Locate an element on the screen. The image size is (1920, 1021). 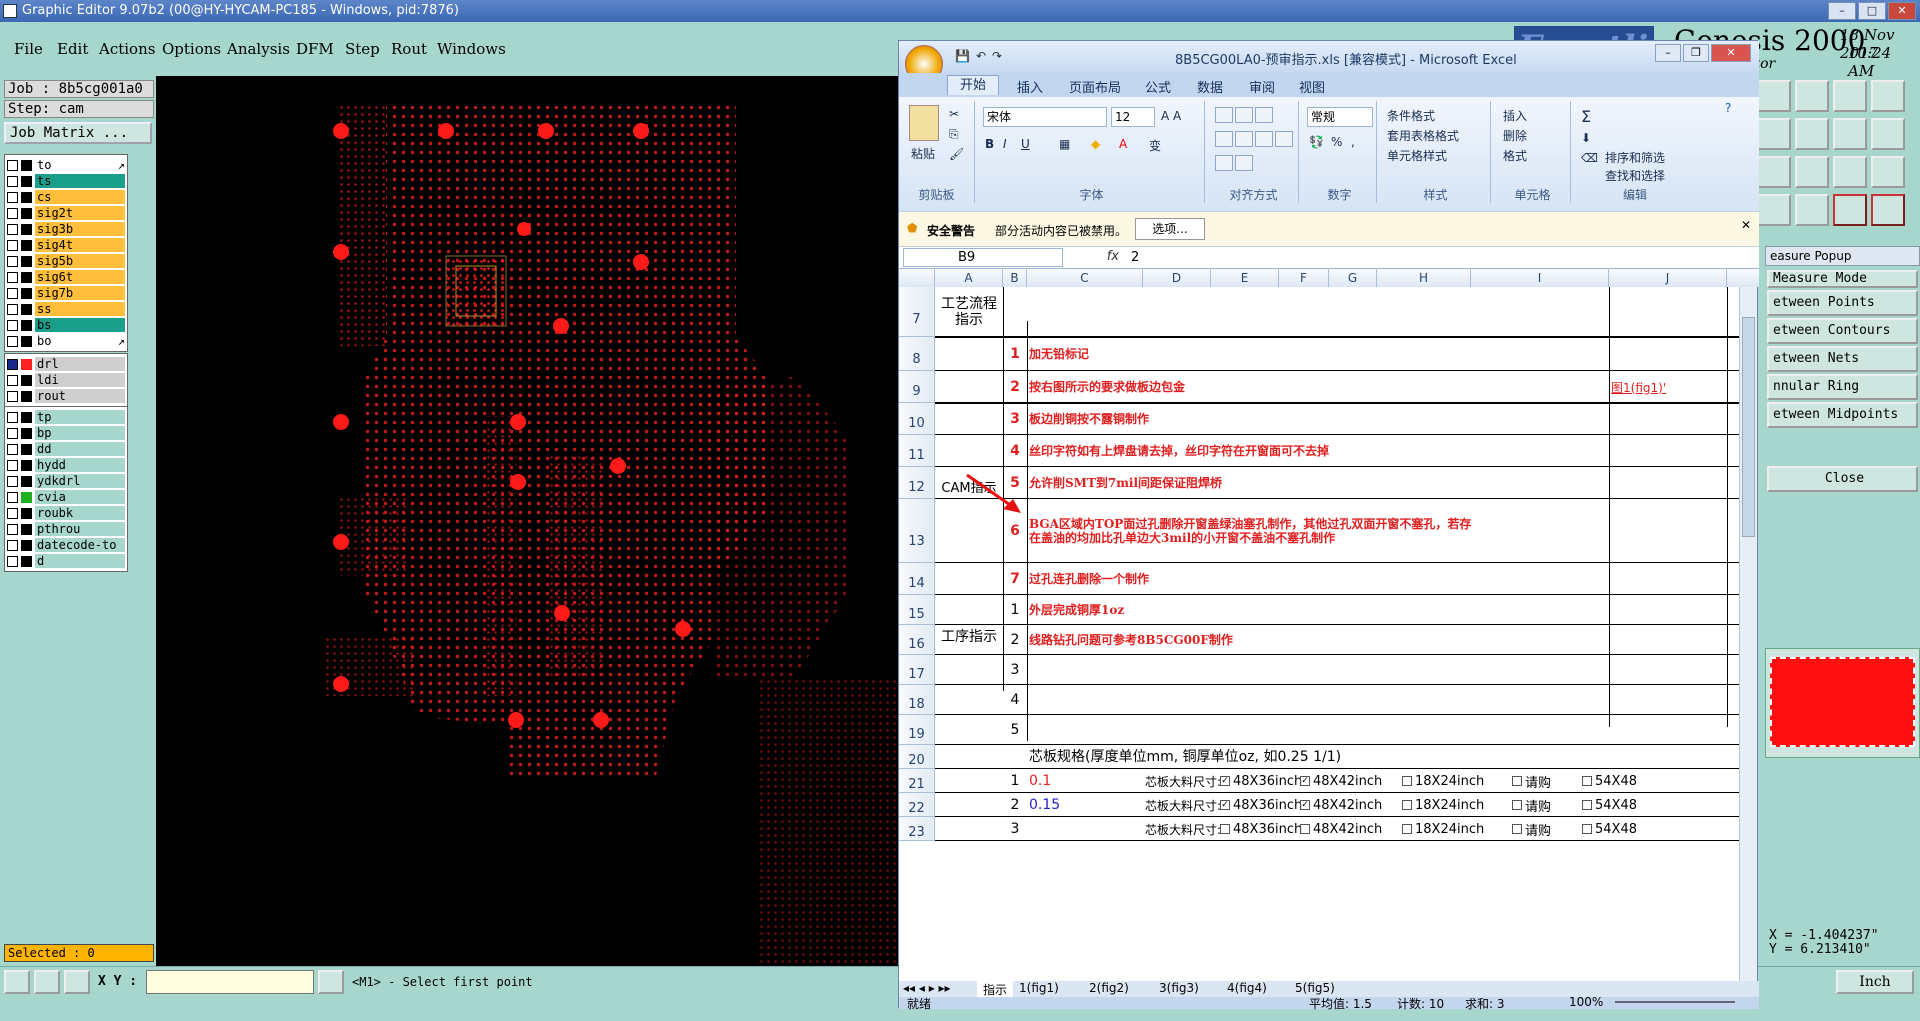
row-header: 10 is located at coordinates (917, 419).